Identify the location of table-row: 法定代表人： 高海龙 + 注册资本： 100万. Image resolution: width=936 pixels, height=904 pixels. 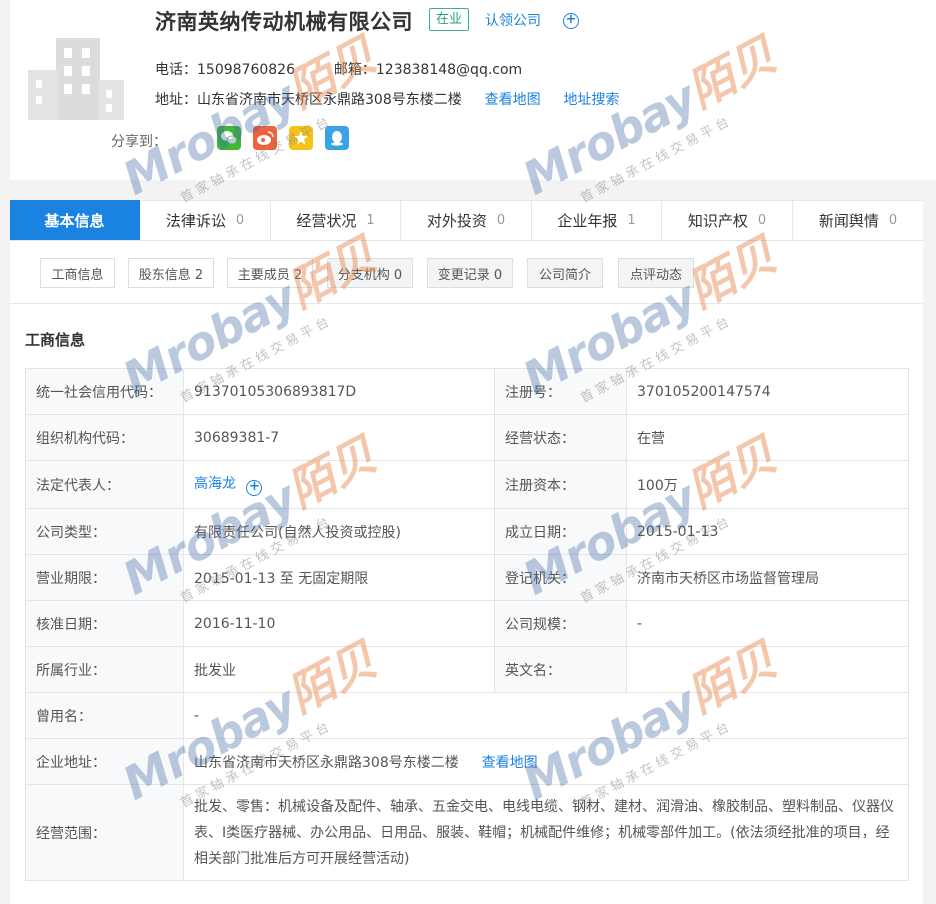
(467, 484).